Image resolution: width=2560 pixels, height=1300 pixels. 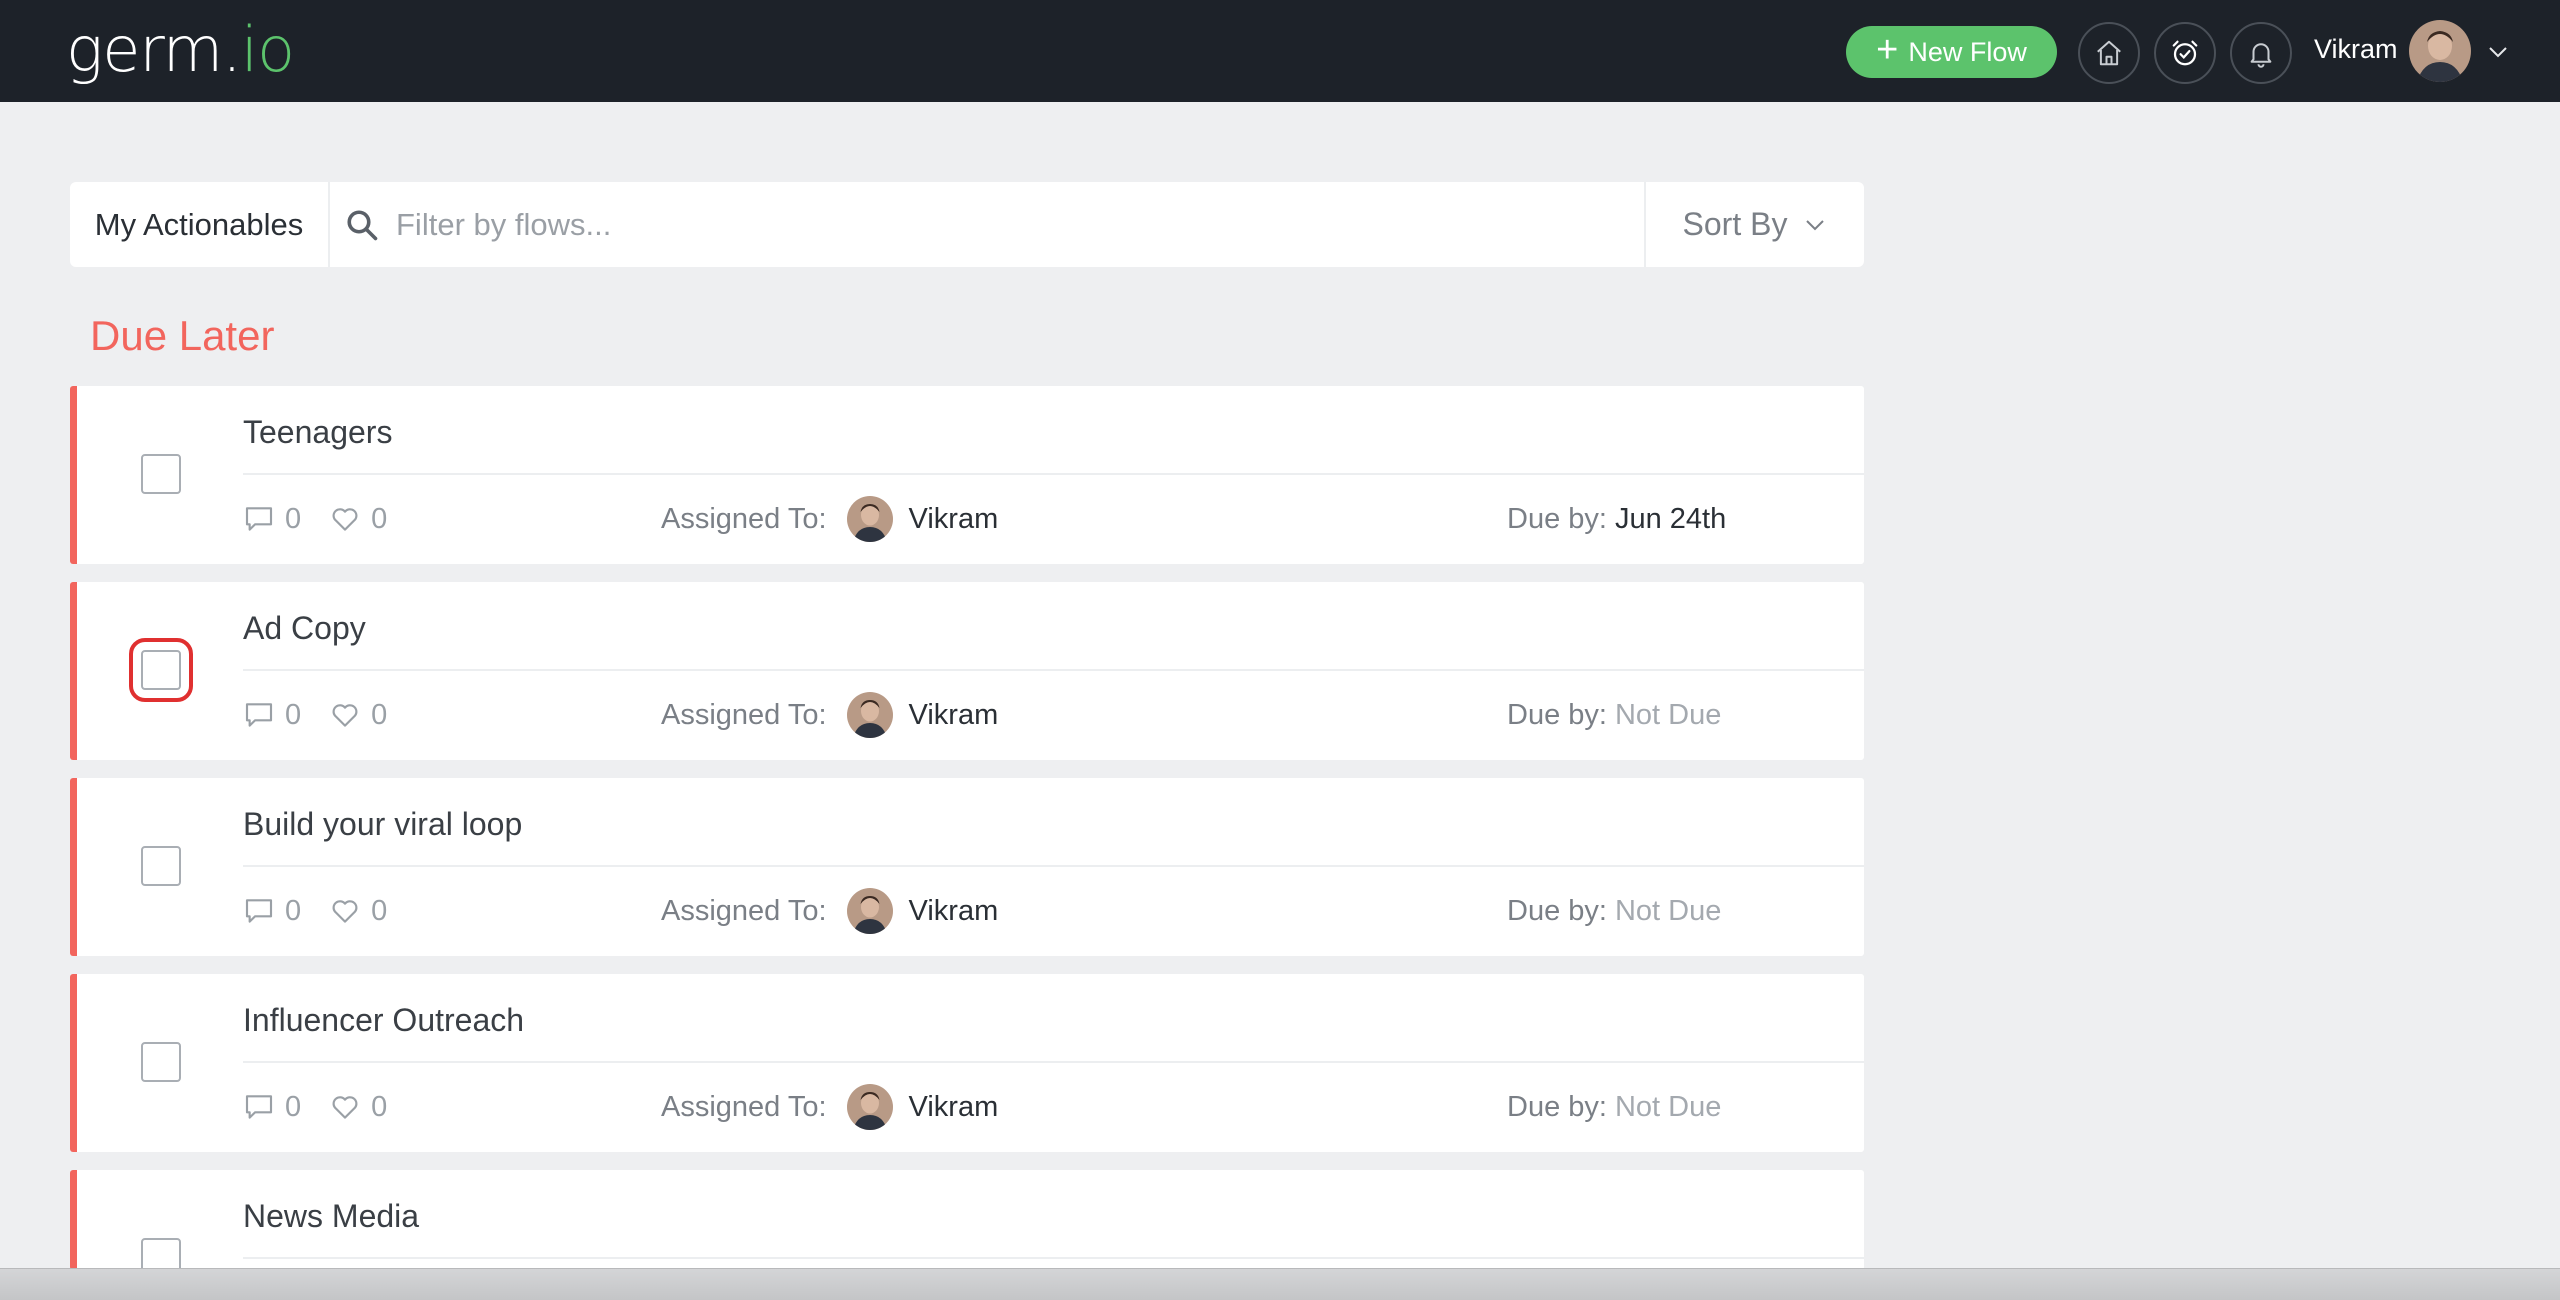 I want to click on notifications-button, so click(x=2261, y=53).